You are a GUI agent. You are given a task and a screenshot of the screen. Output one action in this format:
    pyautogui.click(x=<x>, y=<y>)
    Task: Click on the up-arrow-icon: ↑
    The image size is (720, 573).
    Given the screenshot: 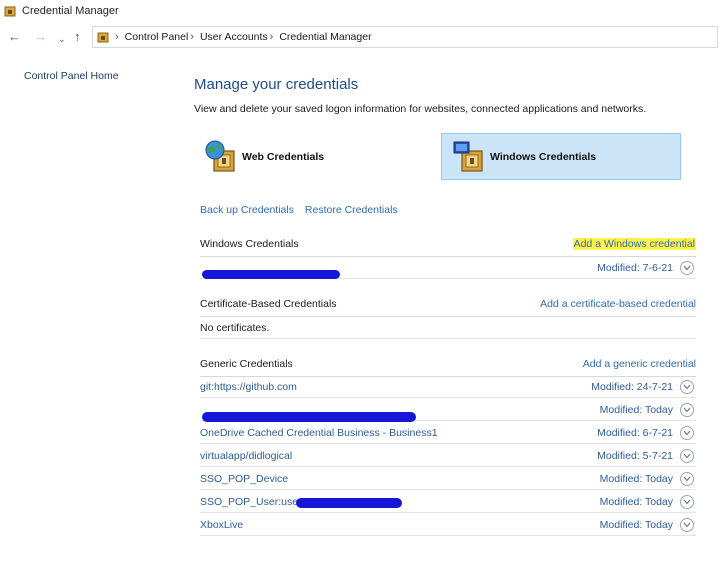 What is the action you would take?
    pyautogui.click(x=77, y=37)
    